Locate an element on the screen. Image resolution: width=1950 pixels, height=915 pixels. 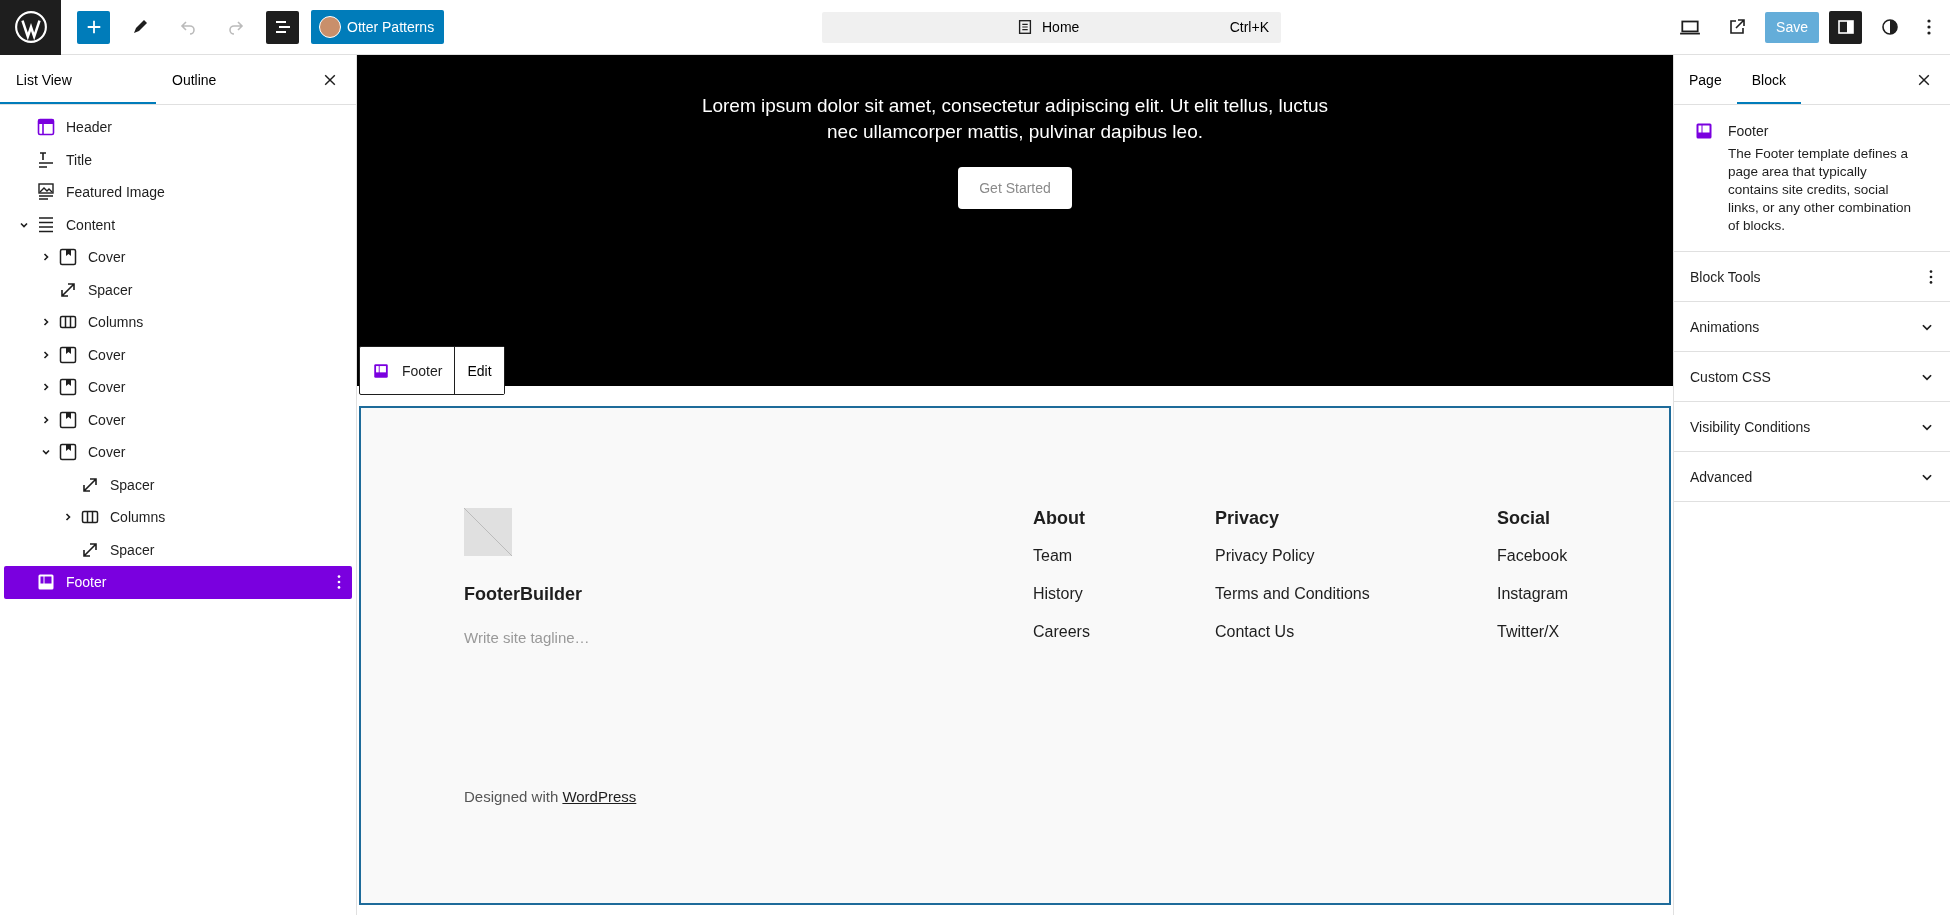
column-heading: Privacy is located at coordinates (1248, 518).